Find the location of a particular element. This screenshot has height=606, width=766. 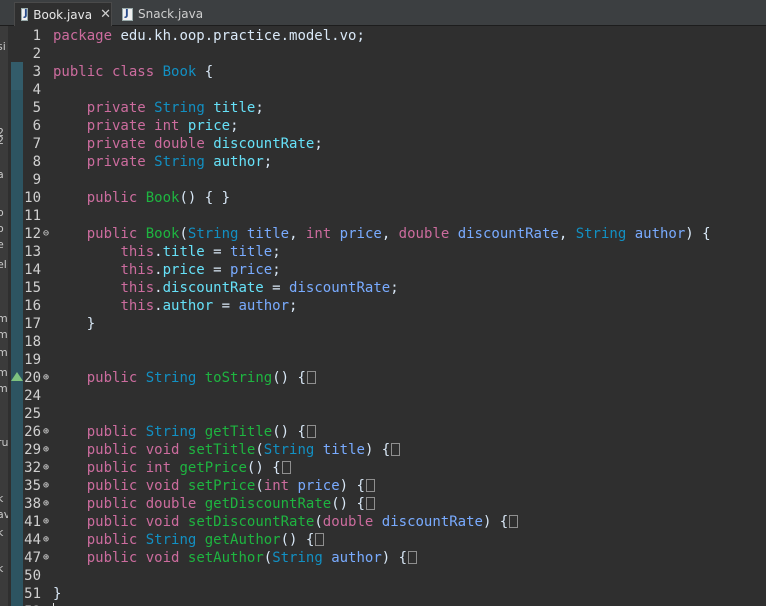

override-marker-icon is located at coordinates (17, 376).